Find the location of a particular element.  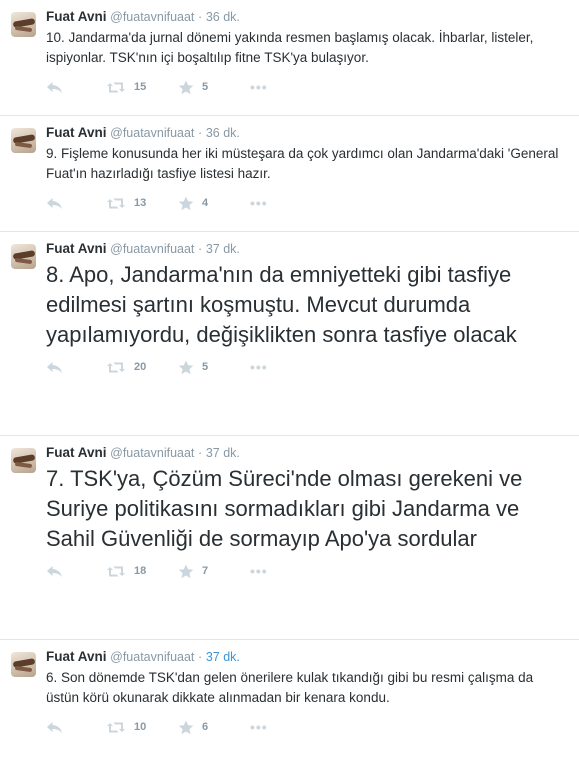

retweet-count: 13 is located at coordinates (140, 203).